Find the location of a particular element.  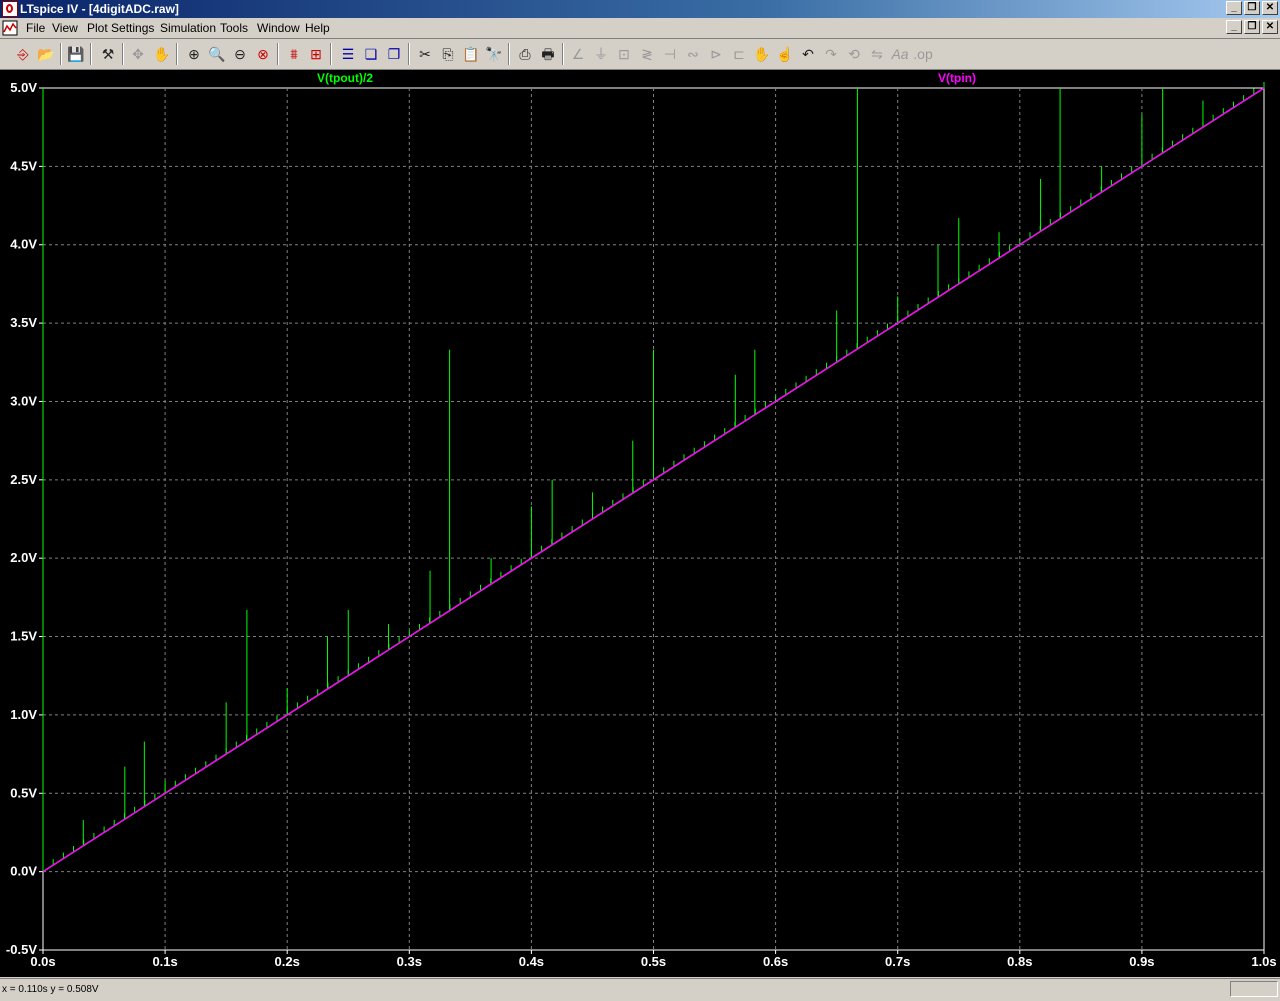

menu-plot-settings: Plot Settings is located at coordinates (120, 28).